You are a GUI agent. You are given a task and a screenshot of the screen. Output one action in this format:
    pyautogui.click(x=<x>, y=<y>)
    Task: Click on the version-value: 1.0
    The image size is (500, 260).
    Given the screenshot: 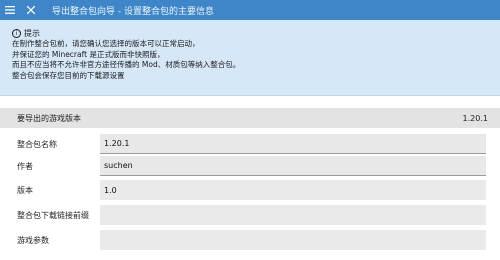 What is the action you would take?
    pyautogui.click(x=110, y=190)
    